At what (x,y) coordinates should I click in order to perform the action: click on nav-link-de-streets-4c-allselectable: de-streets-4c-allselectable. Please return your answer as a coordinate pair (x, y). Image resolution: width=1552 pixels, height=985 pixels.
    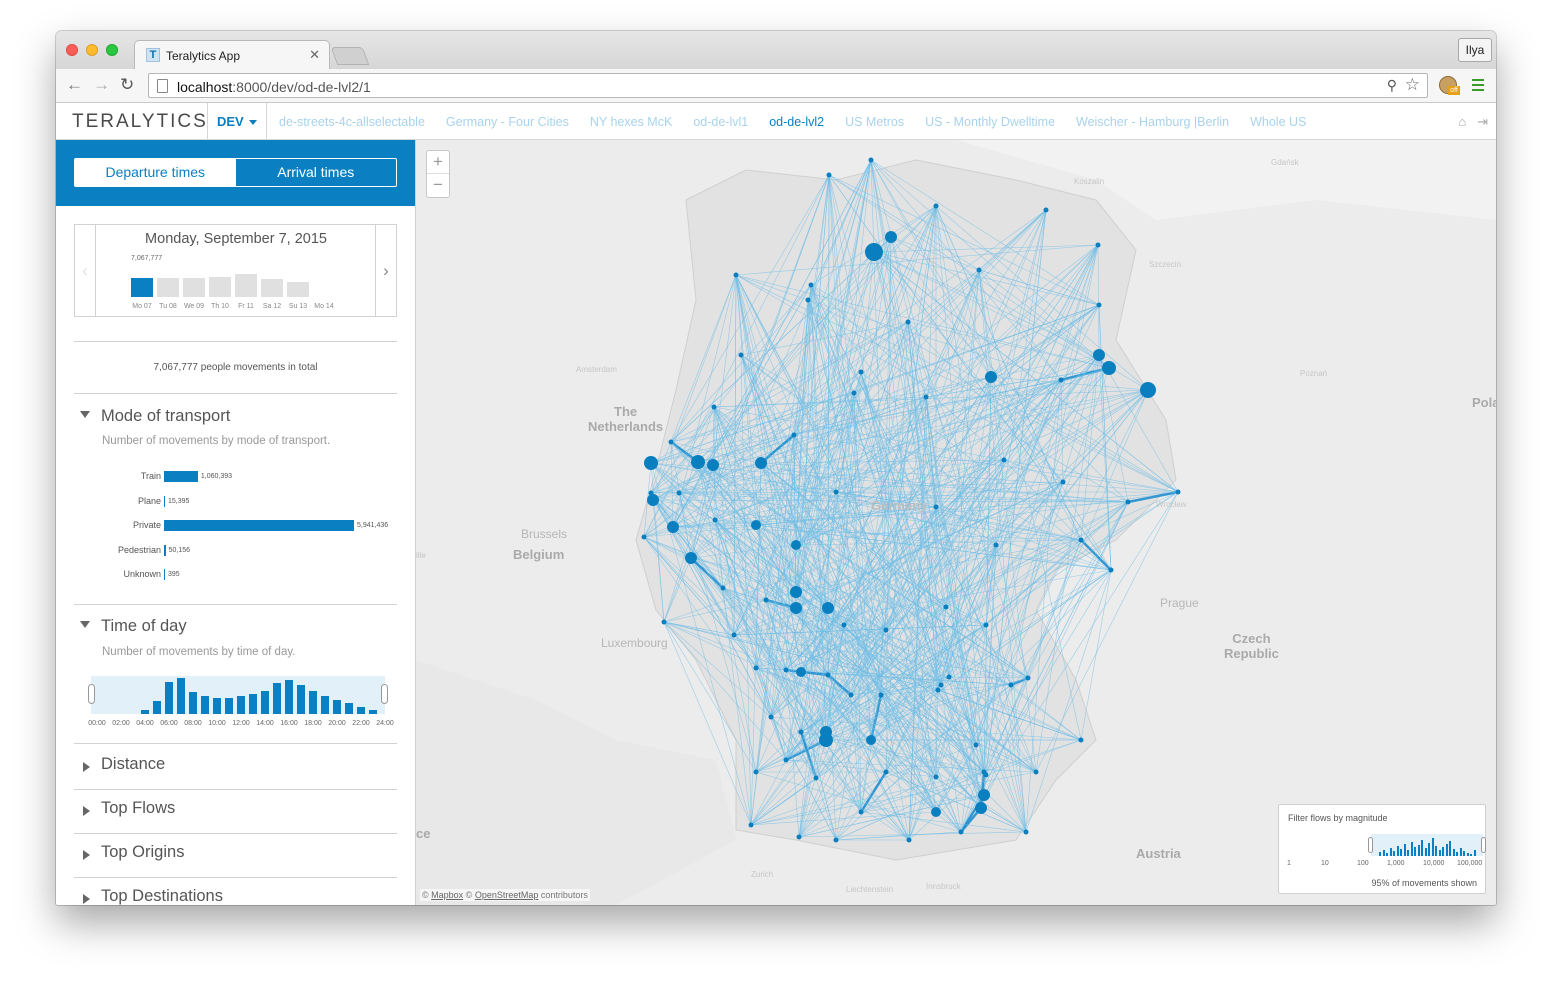
    Looking at the image, I should click on (352, 122).